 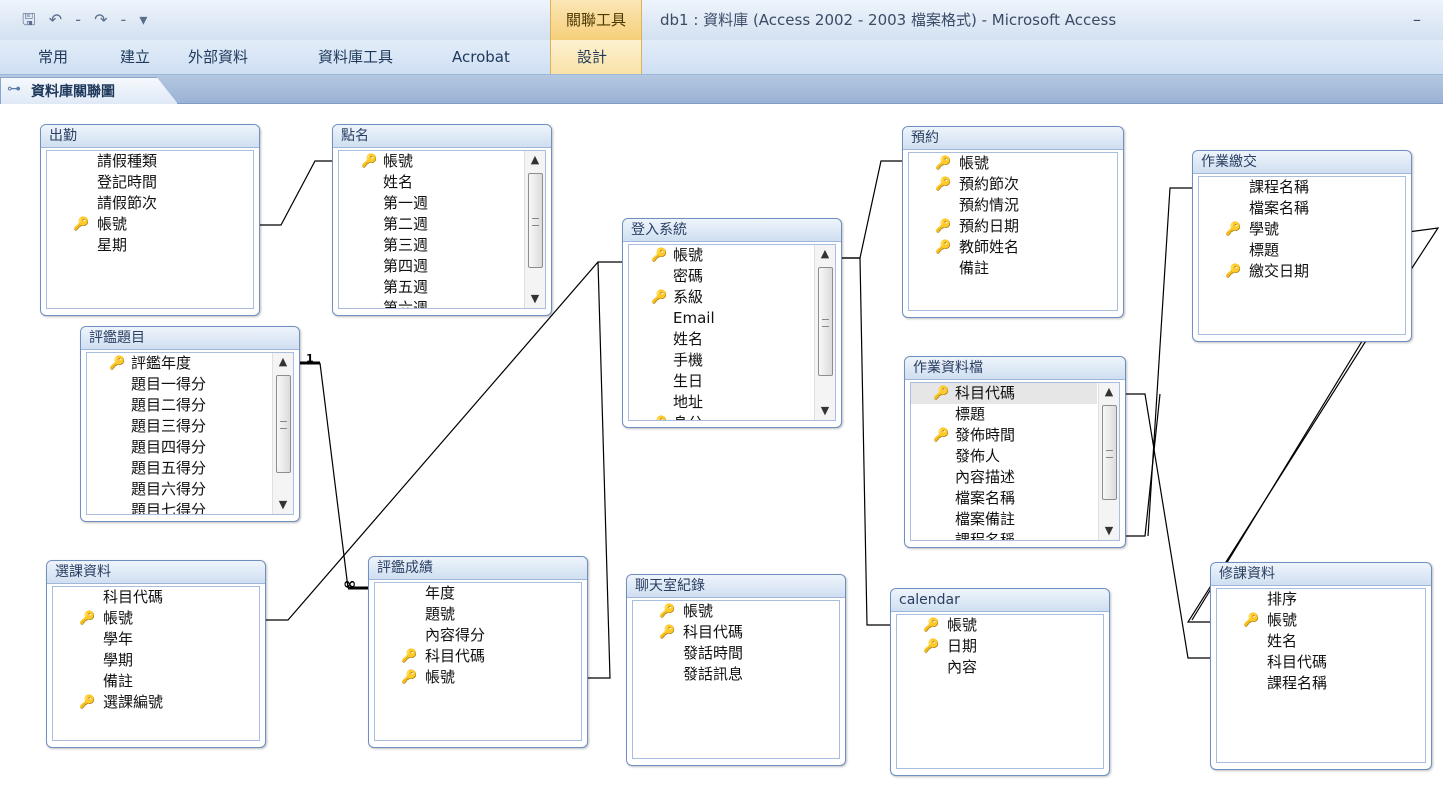 I want to click on field-list: 🔑 帳號 姓名 第一週 第二週 第三週 第四週 第五週 第六週 ▲ ▼, so click(x=442, y=229).